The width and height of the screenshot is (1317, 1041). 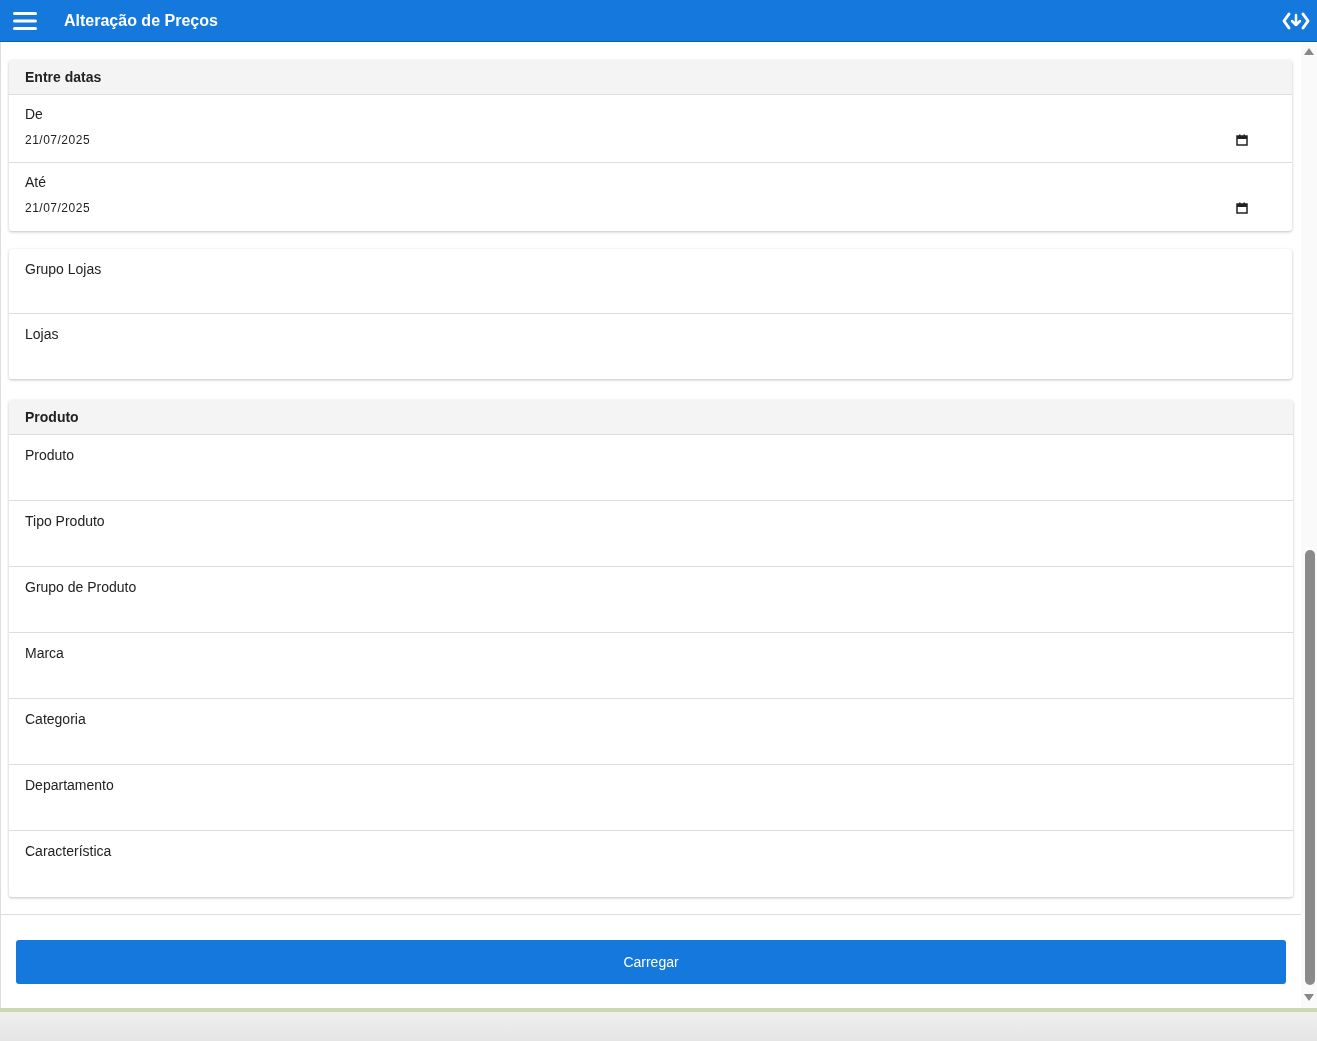 What do you see at coordinates (1309, 51) in the screenshot?
I see `scroll-up-icon` at bounding box center [1309, 51].